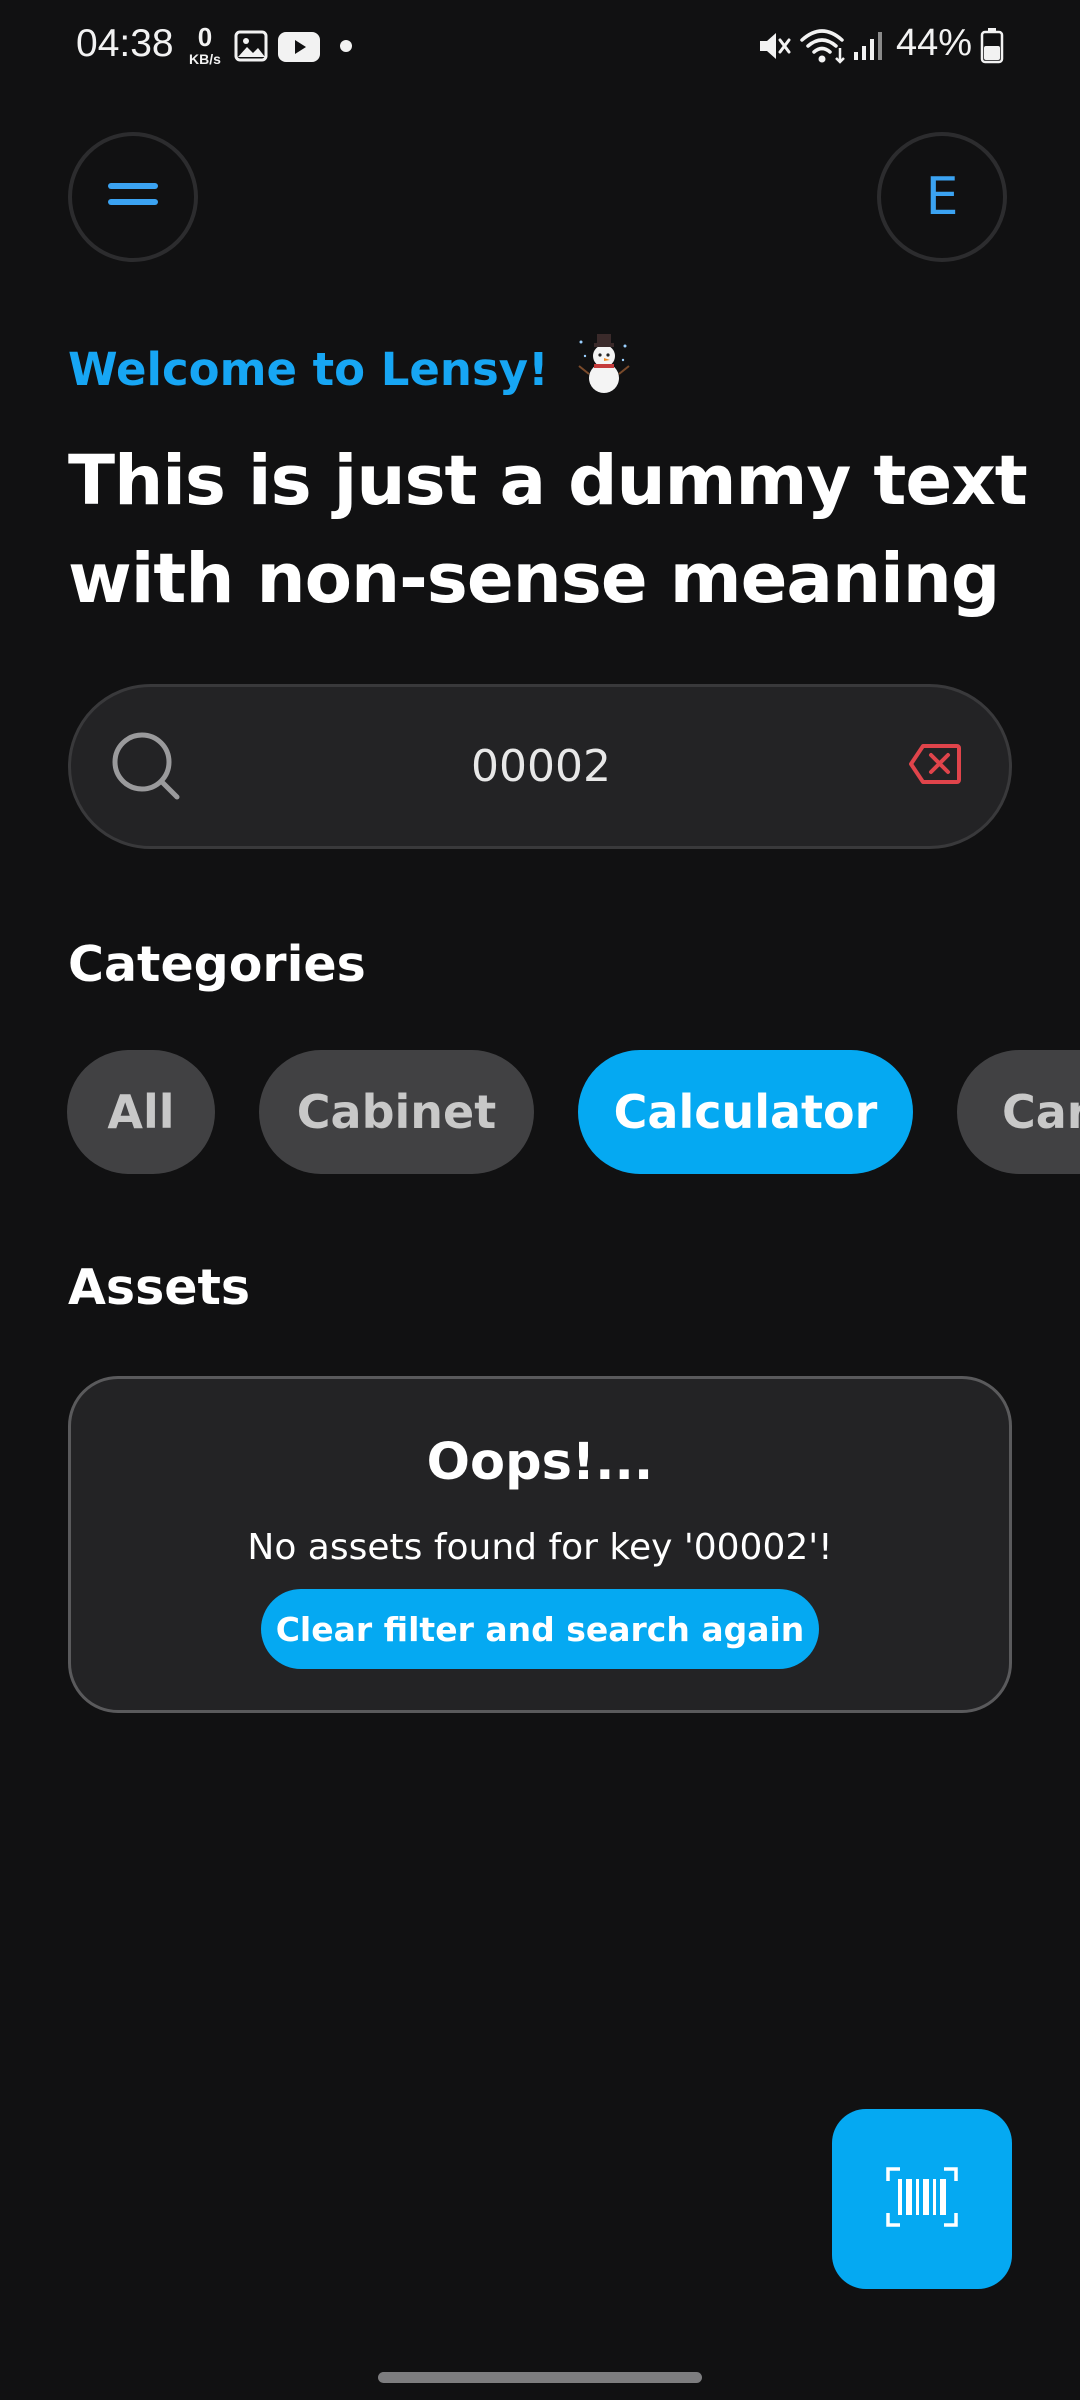 Image resolution: width=1080 pixels, height=2400 pixels. What do you see at coordinates (540, 1547) in the screenshot?
I see `empty-state-message: No assets found for key '00002'!` at bounding box center [540, 1547].